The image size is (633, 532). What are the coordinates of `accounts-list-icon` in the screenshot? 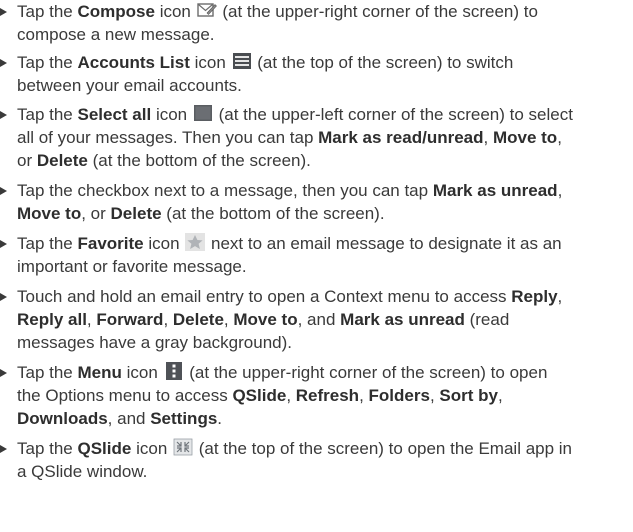 It's located at (242, 61).